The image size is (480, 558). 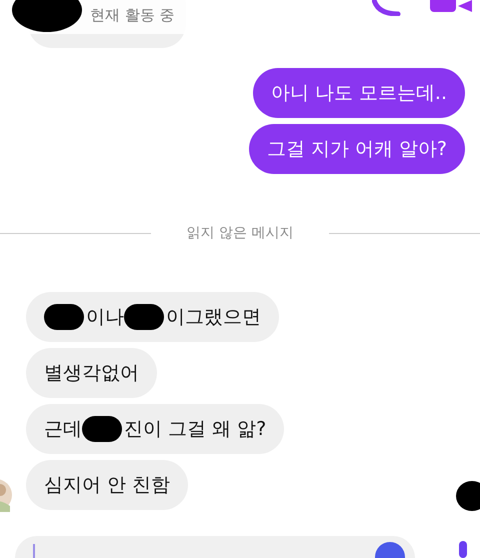 I want to click on video-icon, so click(x=451, y=7).